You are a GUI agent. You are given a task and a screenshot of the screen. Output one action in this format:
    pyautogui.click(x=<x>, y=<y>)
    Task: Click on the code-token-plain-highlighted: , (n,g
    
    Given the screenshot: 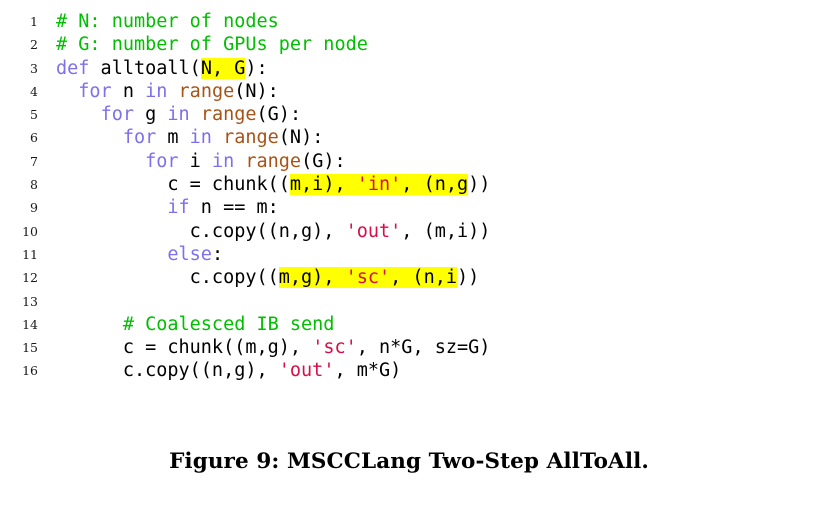 What is the action you would take?
    pyautogui.click(x=435, y=185)
    